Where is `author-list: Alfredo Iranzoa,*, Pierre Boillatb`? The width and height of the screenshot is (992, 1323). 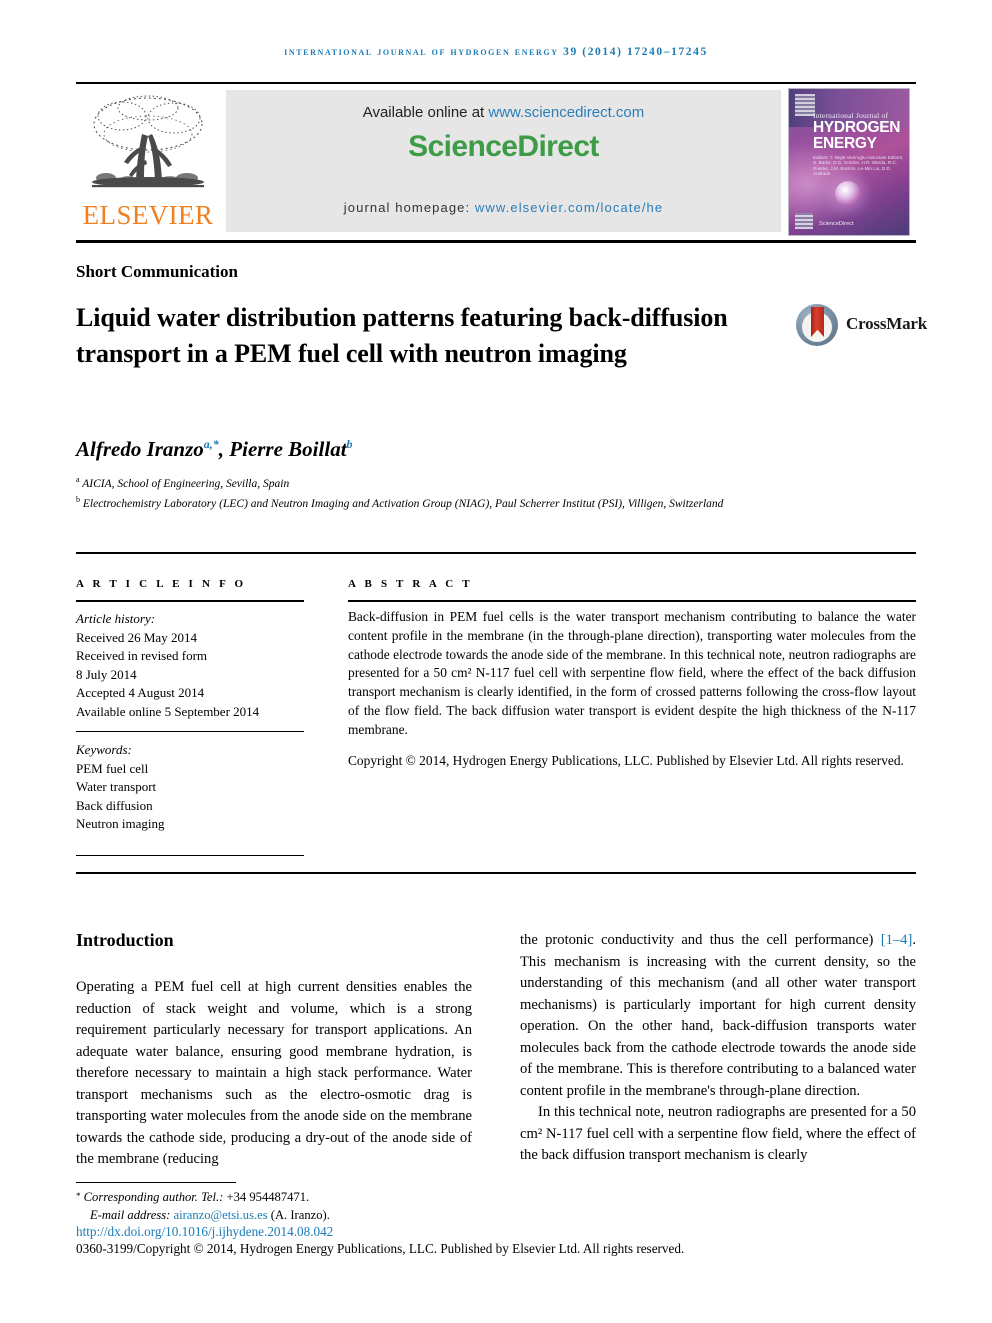
author-list: Alfredo Iranzoa,*, Pierre Boillatb is located at coordinates (214, 449).